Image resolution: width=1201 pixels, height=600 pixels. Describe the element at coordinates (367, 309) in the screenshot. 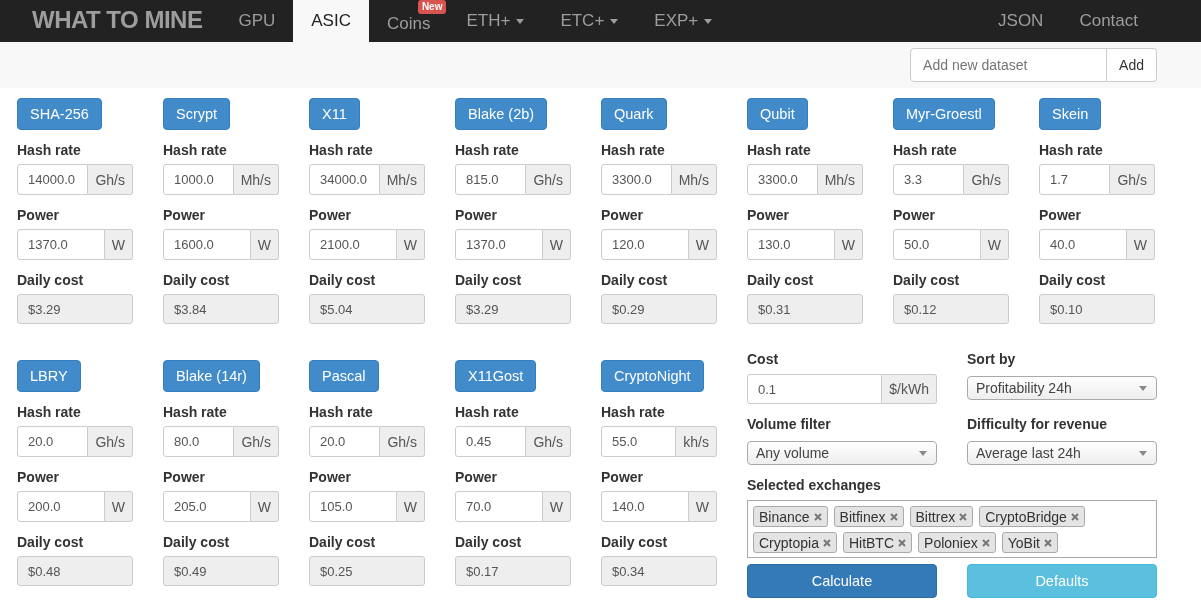

I see `daily-cost-field: $5.04` at that location.